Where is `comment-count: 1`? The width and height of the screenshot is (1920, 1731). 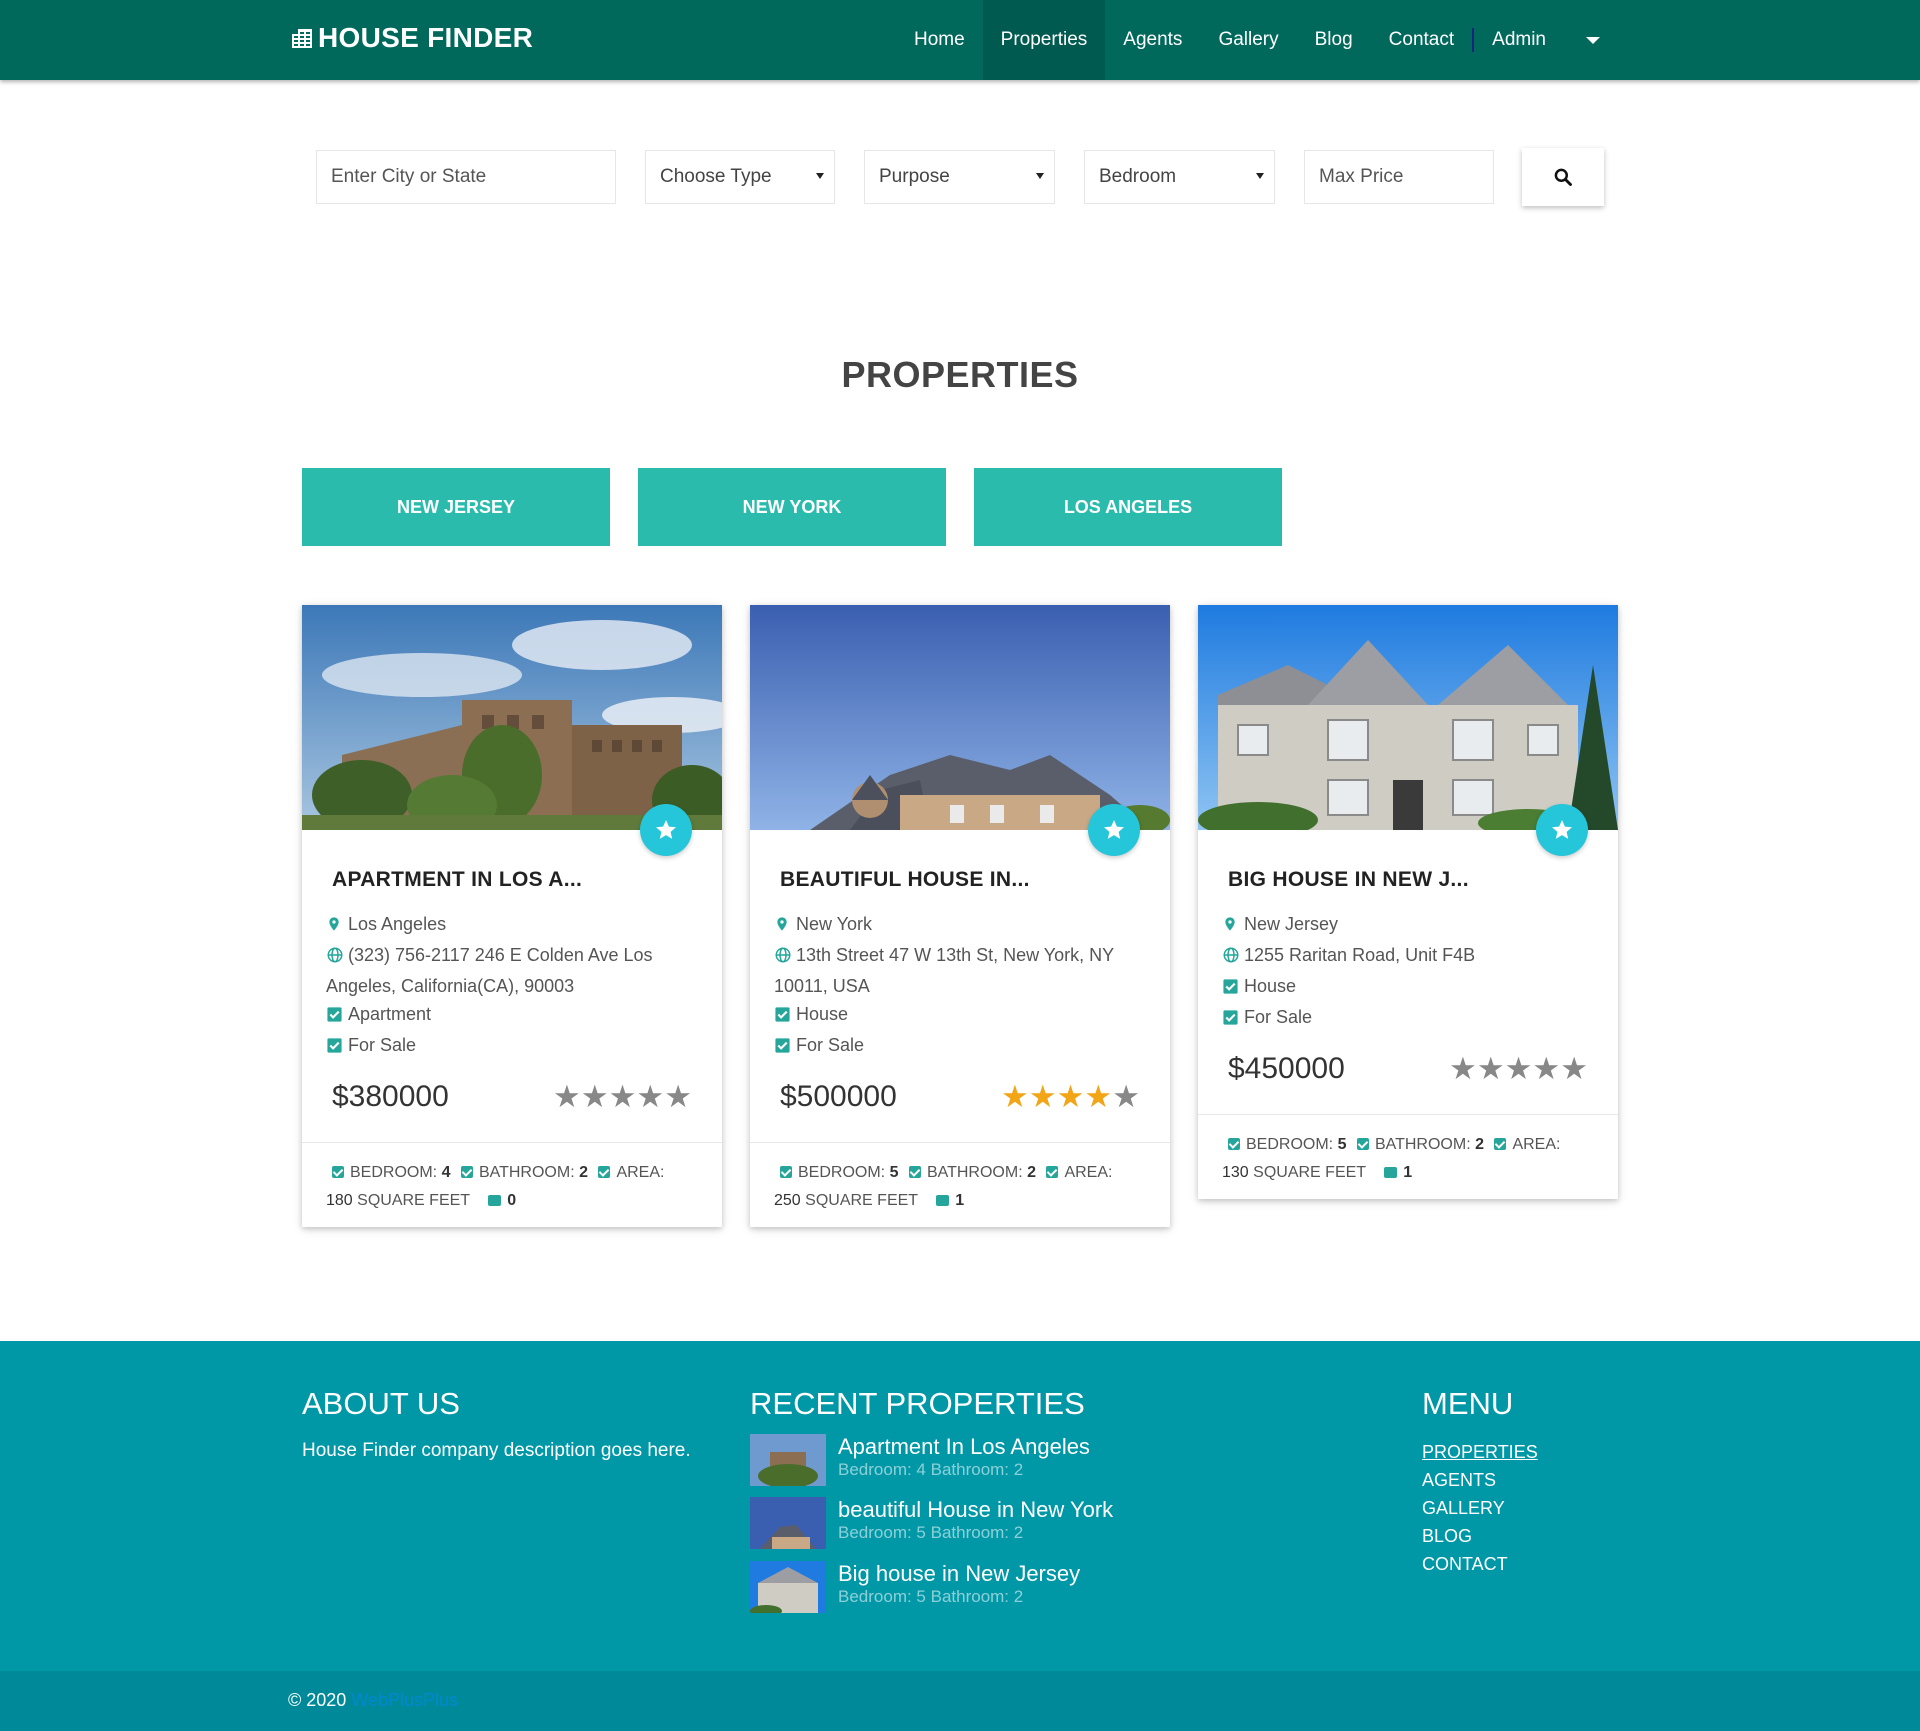
comment-count: 1 is located at coordinates (1408, 1172).